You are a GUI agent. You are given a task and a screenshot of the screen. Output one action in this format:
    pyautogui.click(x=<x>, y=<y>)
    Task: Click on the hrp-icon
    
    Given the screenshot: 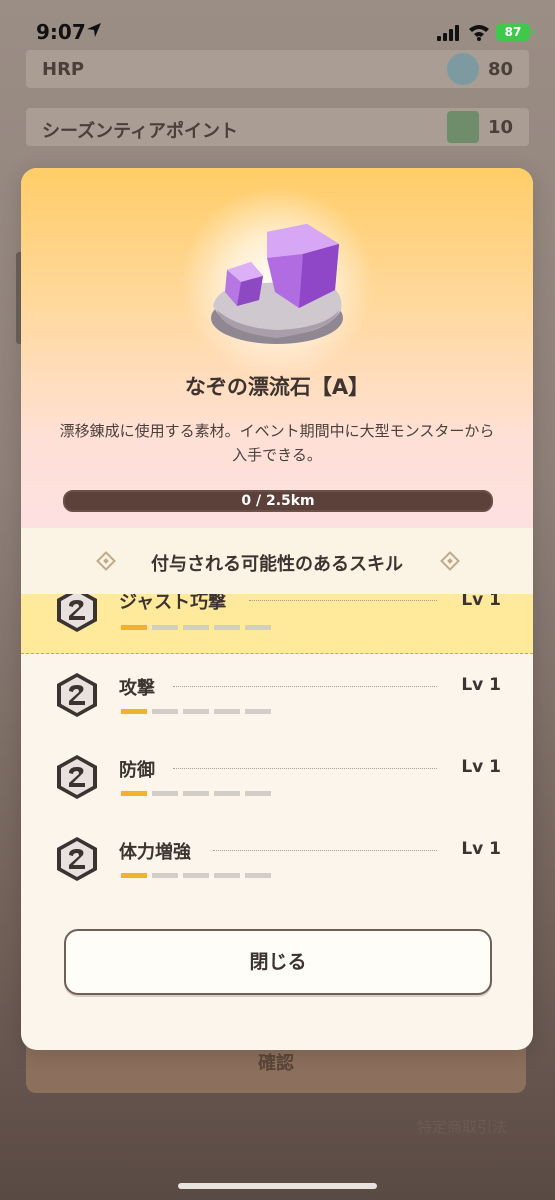 What is the action you would take?
    pyautogui.click(x=463, y=69)
    